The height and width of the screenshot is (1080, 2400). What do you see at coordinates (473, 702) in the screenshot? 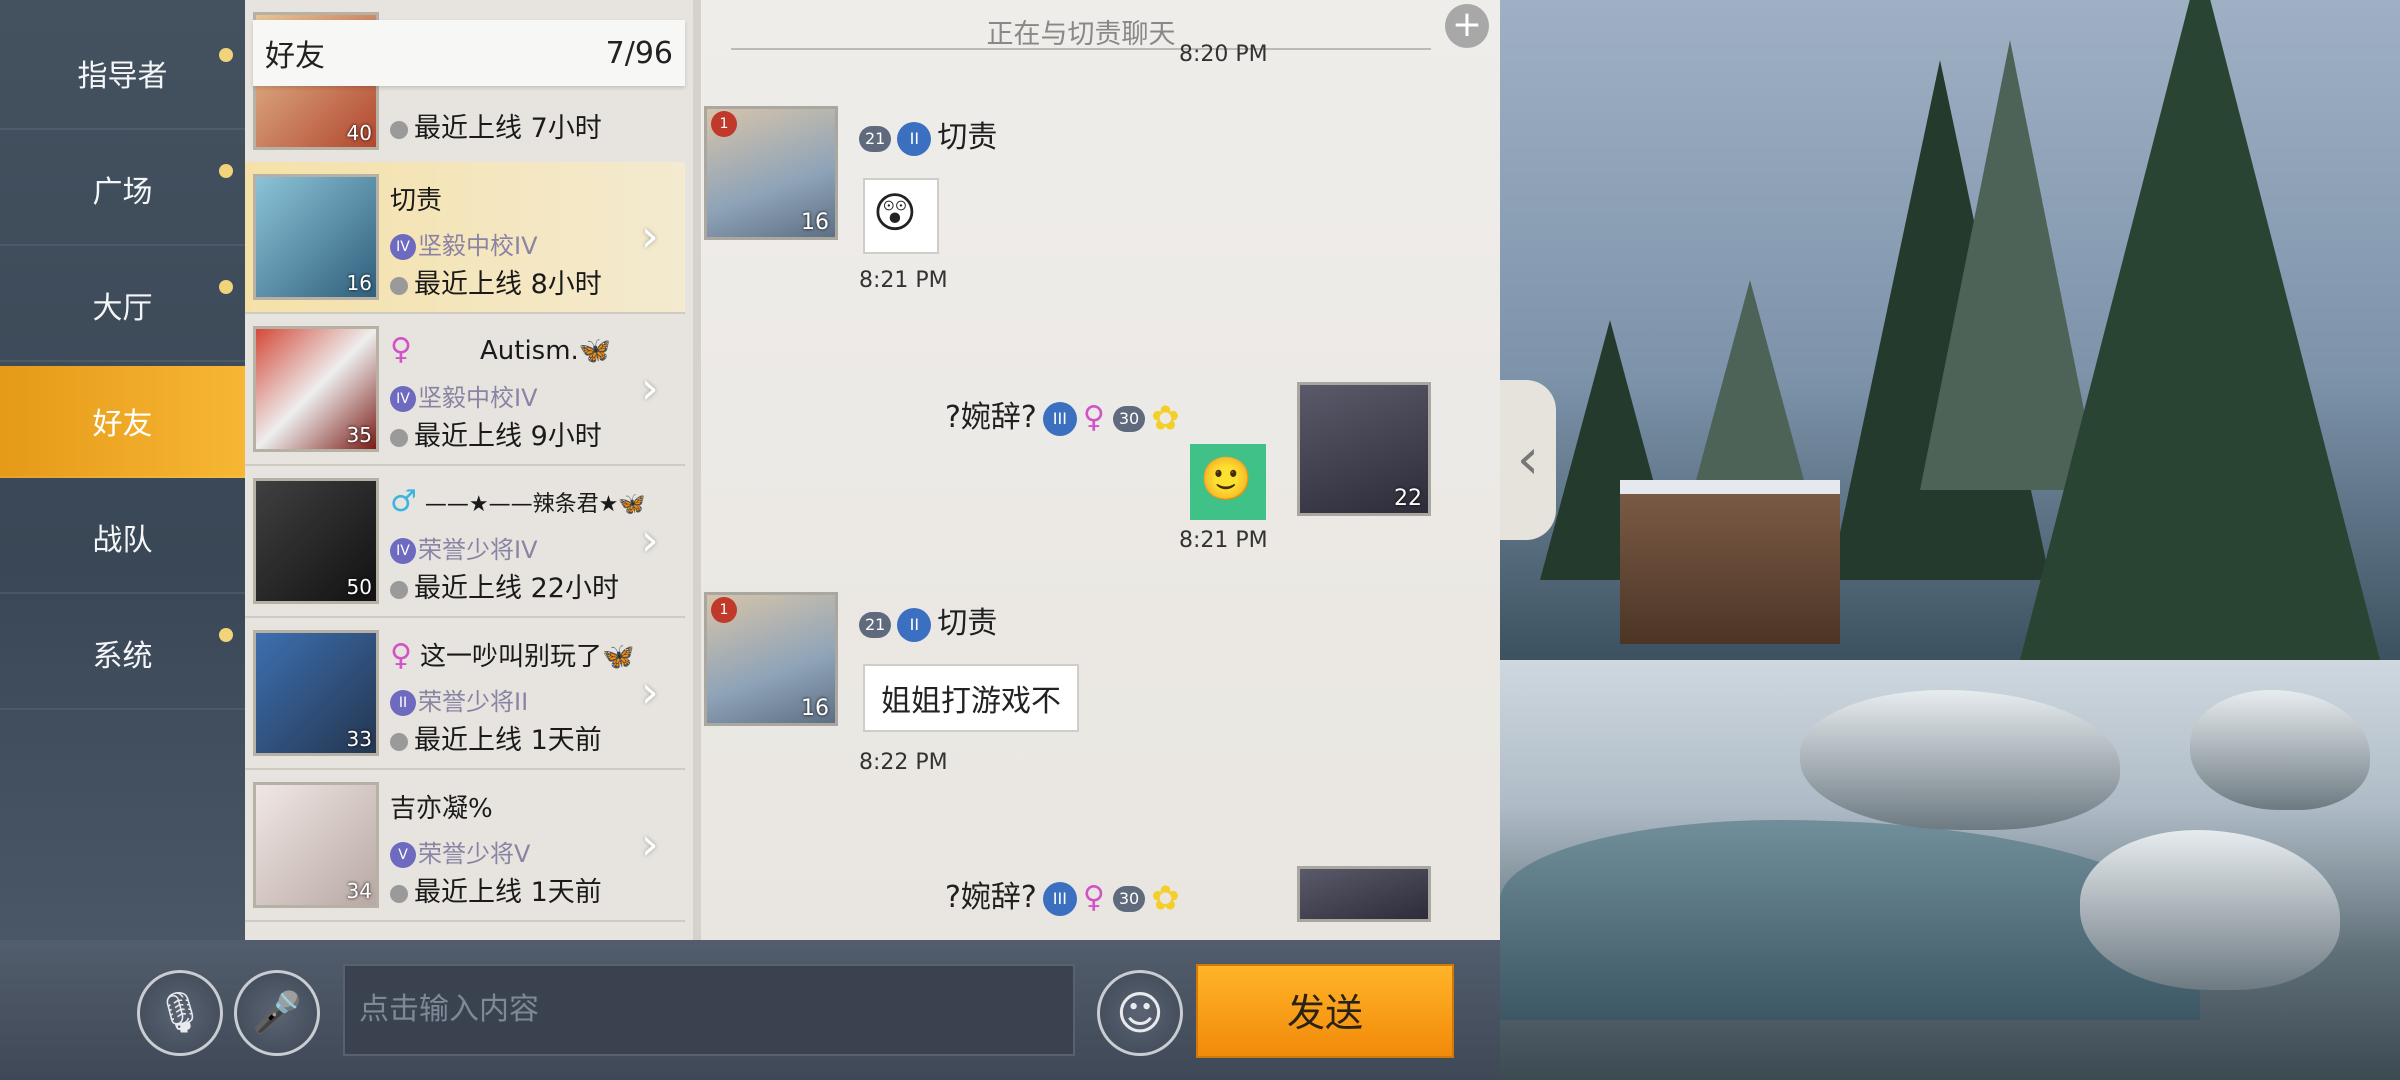
I see `friend-rank-text: 荣誉少将II` at bounding box center [473, 702].